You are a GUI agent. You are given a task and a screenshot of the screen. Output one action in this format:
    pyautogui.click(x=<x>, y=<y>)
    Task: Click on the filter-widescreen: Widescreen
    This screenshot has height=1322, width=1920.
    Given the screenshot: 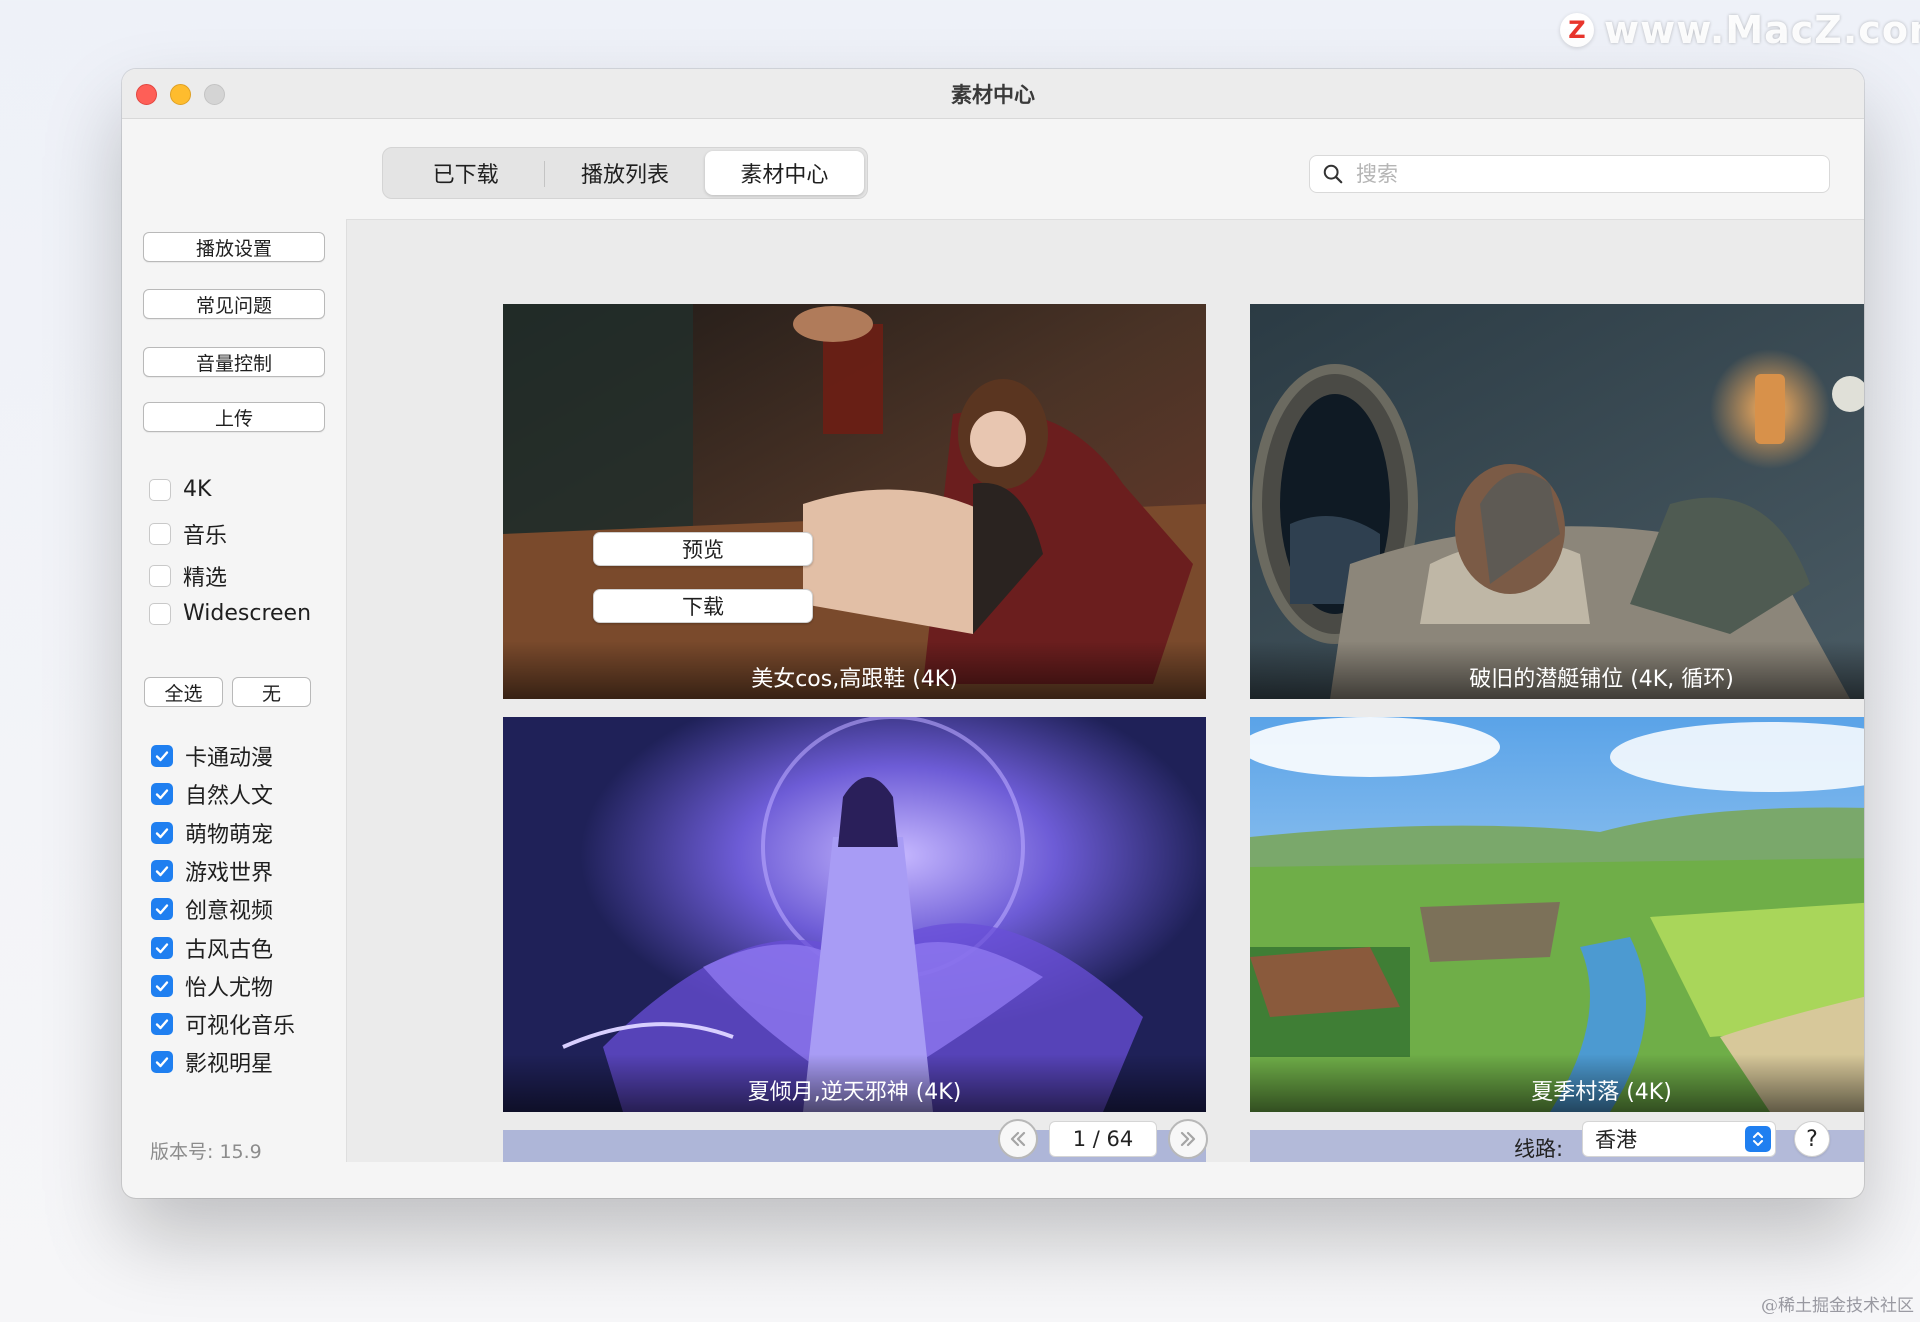 What is the action you would take?
    pyautogui.click(x=230, y=613)
    